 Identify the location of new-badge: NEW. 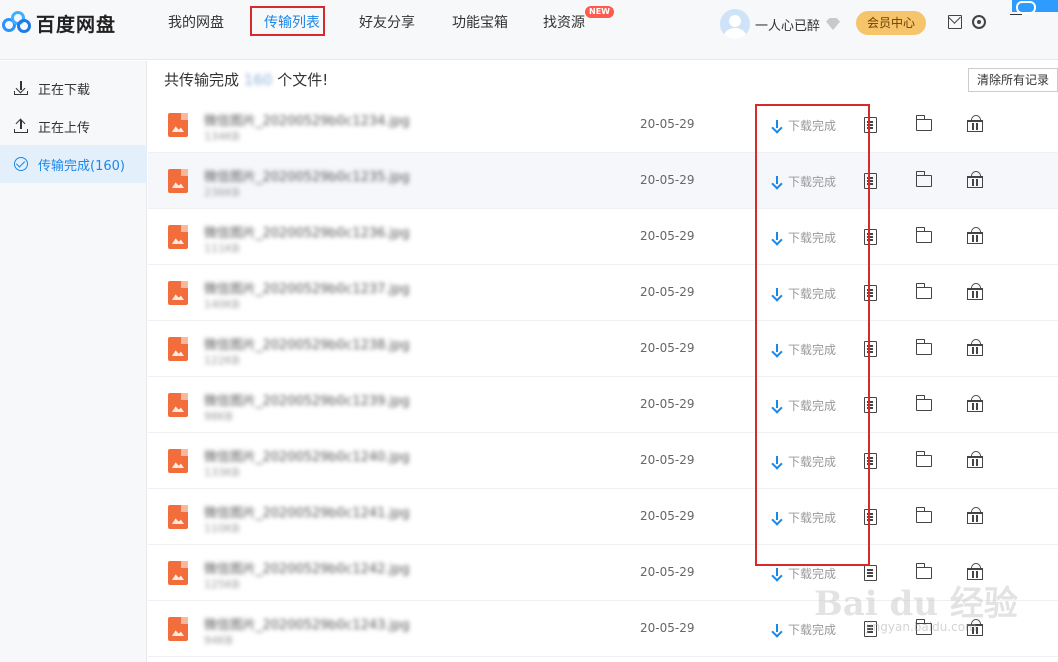
(599, 12).